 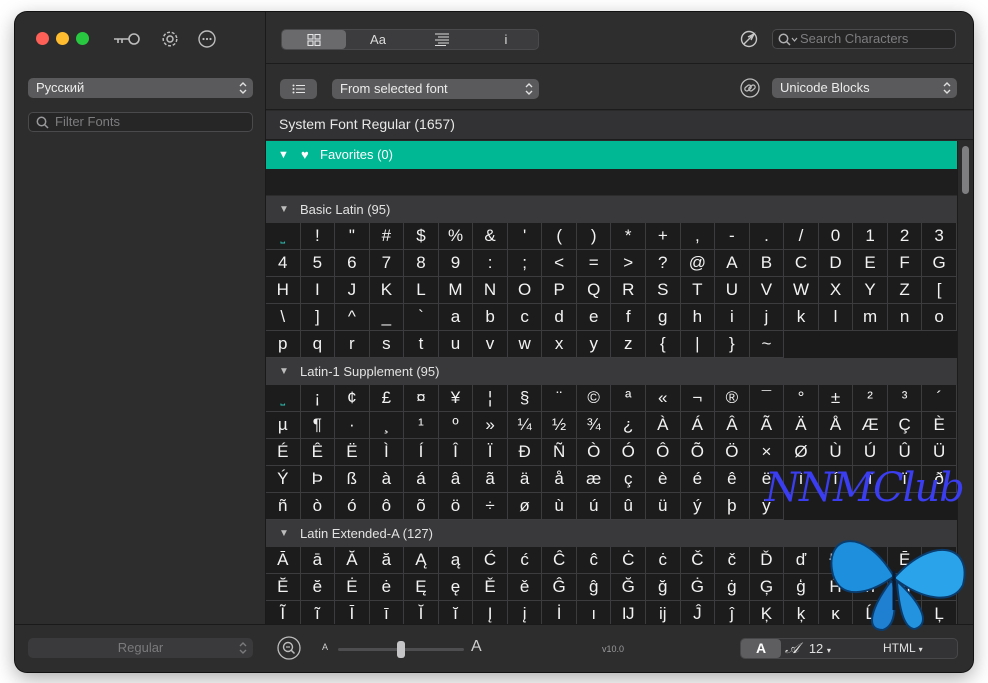 I want to click on character-cell: ], so click(x=318, y=317).